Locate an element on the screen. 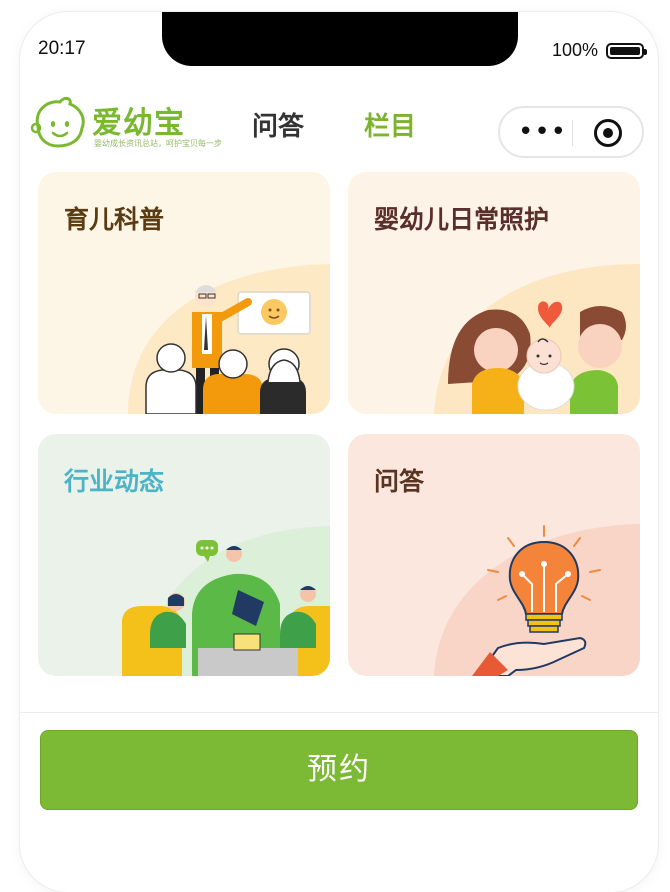  book-button: 预约 is located at coordinates (339, 770).